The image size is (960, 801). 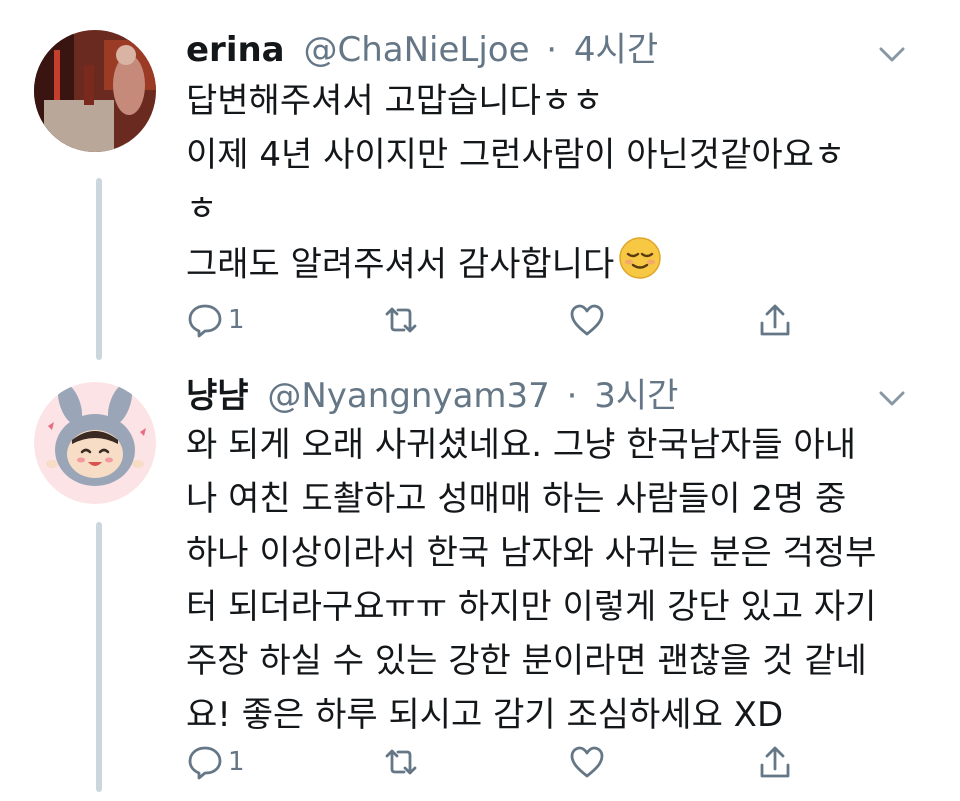 I want to click on tweet-line: 그래도 알려주셔서 감사합니다, so click(x=556, y=266).